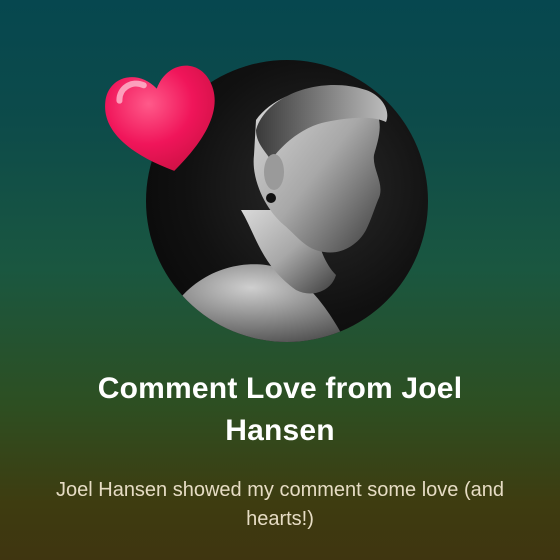  I want to click on heart-icon, so click(160, 118).